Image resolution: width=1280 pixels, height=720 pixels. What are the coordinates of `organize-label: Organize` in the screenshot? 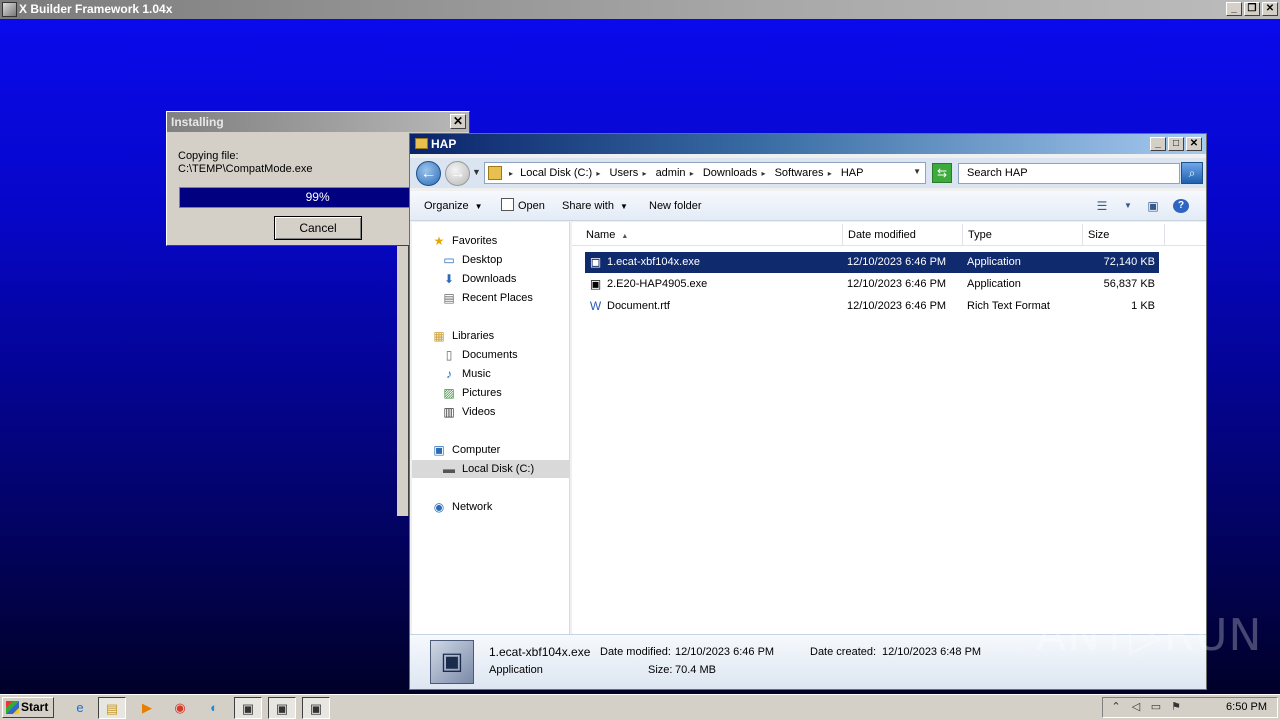 It's located at (446, 206).